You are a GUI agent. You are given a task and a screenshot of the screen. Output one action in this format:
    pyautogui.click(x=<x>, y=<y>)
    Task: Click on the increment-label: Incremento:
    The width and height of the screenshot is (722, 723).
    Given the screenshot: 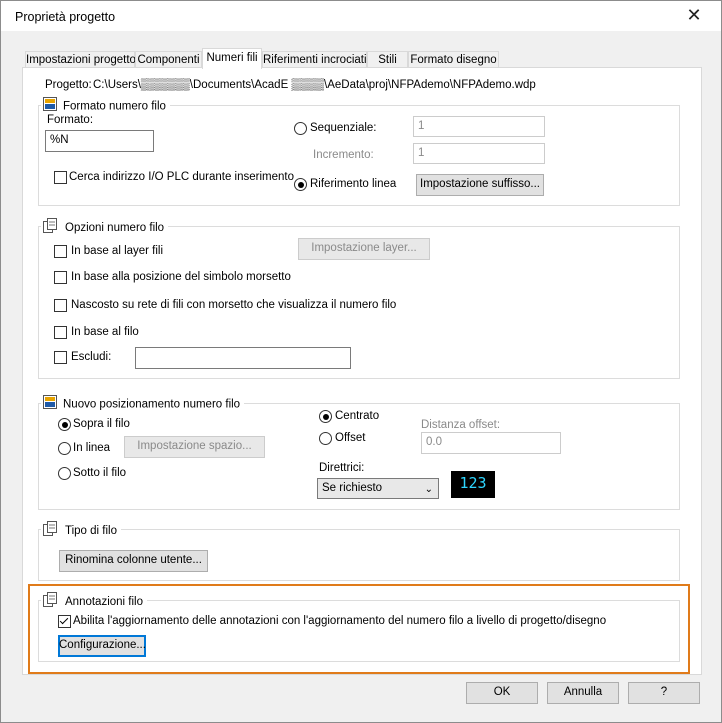 What is the action you would take?
    pyautogui.click(x=343, y=155)
    